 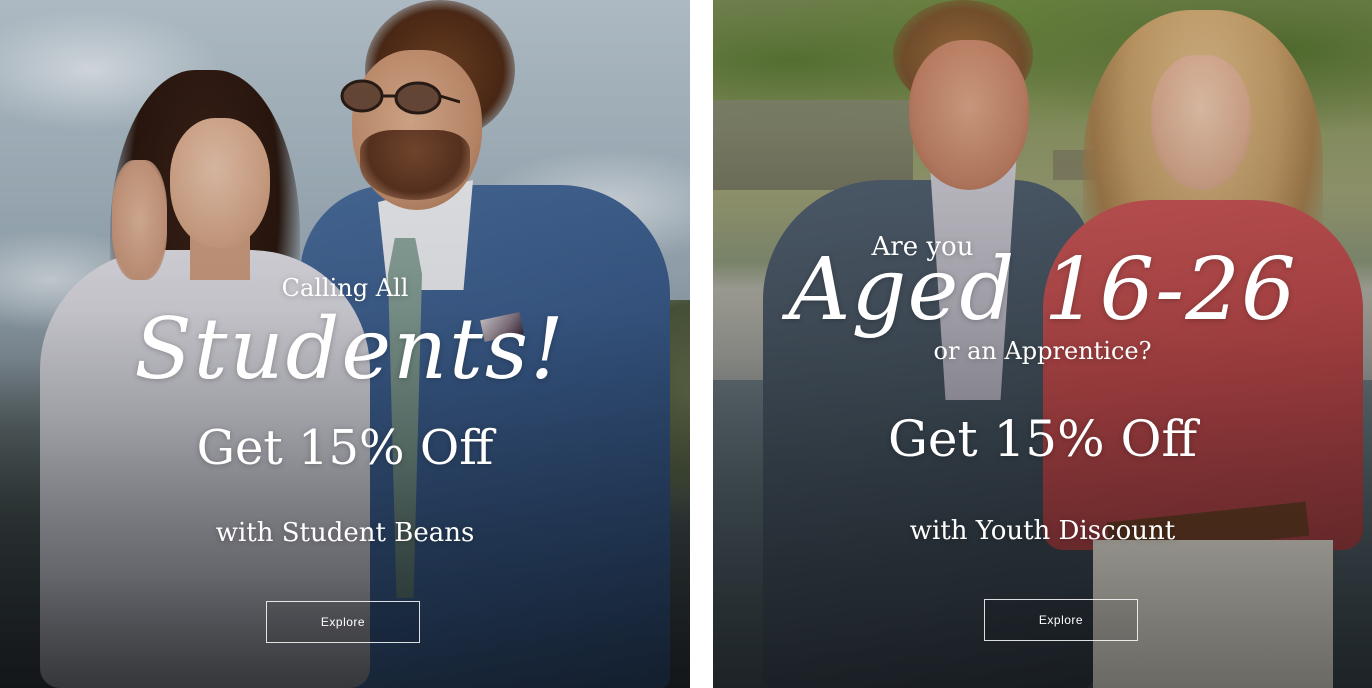 What do you see at coordinates (1042, 351) in the screenshot?
I see `promo-eyebrow-secondary: or an Apprentice?` at bounding box center [1042, 351].